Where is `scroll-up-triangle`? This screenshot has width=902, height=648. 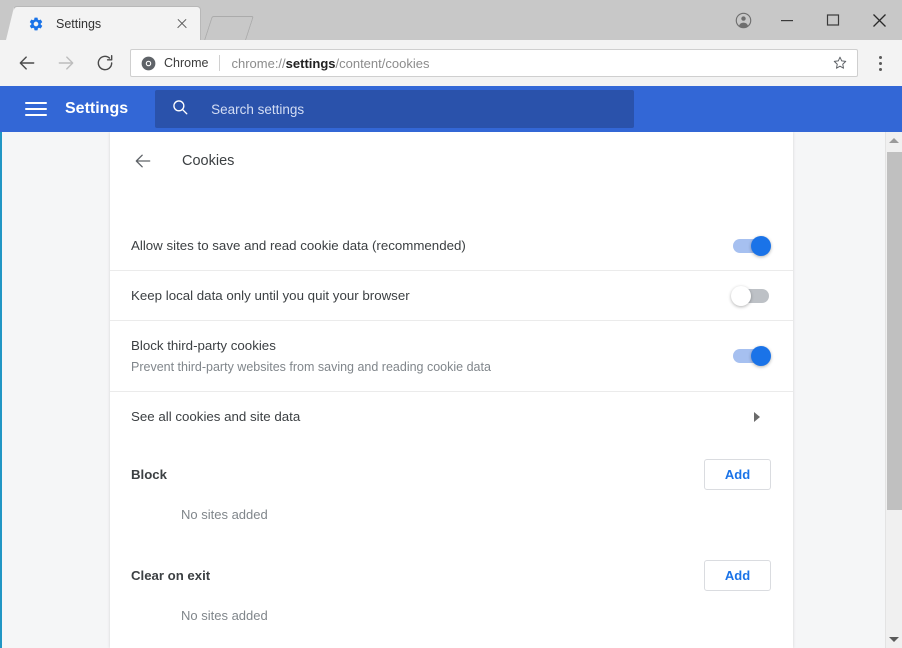 scroll-up-triangle is located at coordinates (894, 140).